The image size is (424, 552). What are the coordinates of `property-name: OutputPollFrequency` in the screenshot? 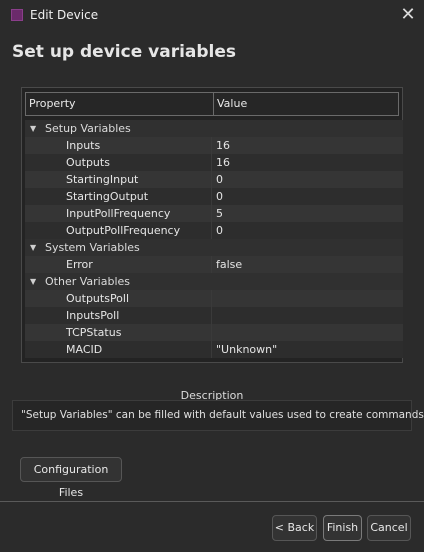 It's located at (123, 230).